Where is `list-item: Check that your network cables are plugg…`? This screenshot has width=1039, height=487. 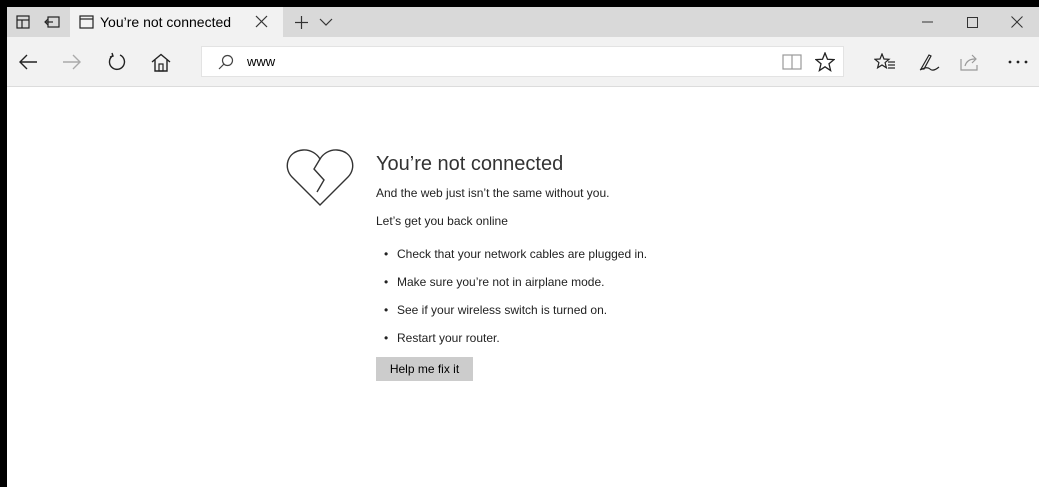
list-item: Check that your network cables are plugg… is located at coordinates (515, 261).